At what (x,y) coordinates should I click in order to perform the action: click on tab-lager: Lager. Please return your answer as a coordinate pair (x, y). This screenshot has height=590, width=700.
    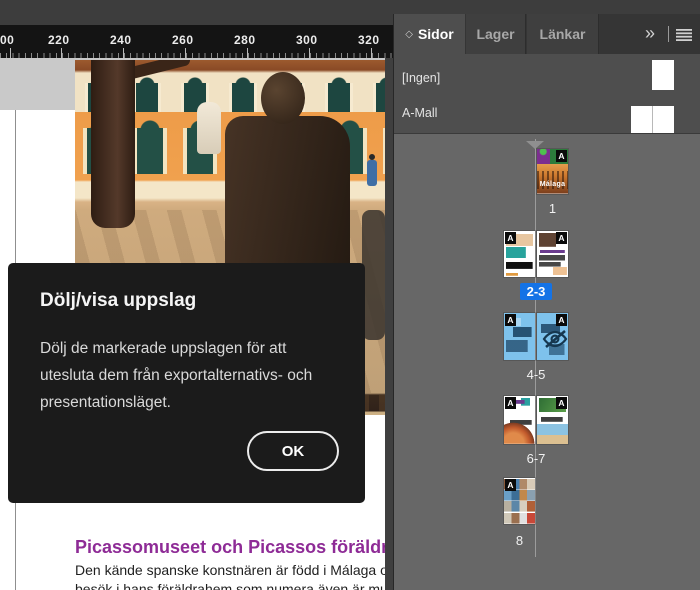
    Looking at the image, I should click on (496, 34).